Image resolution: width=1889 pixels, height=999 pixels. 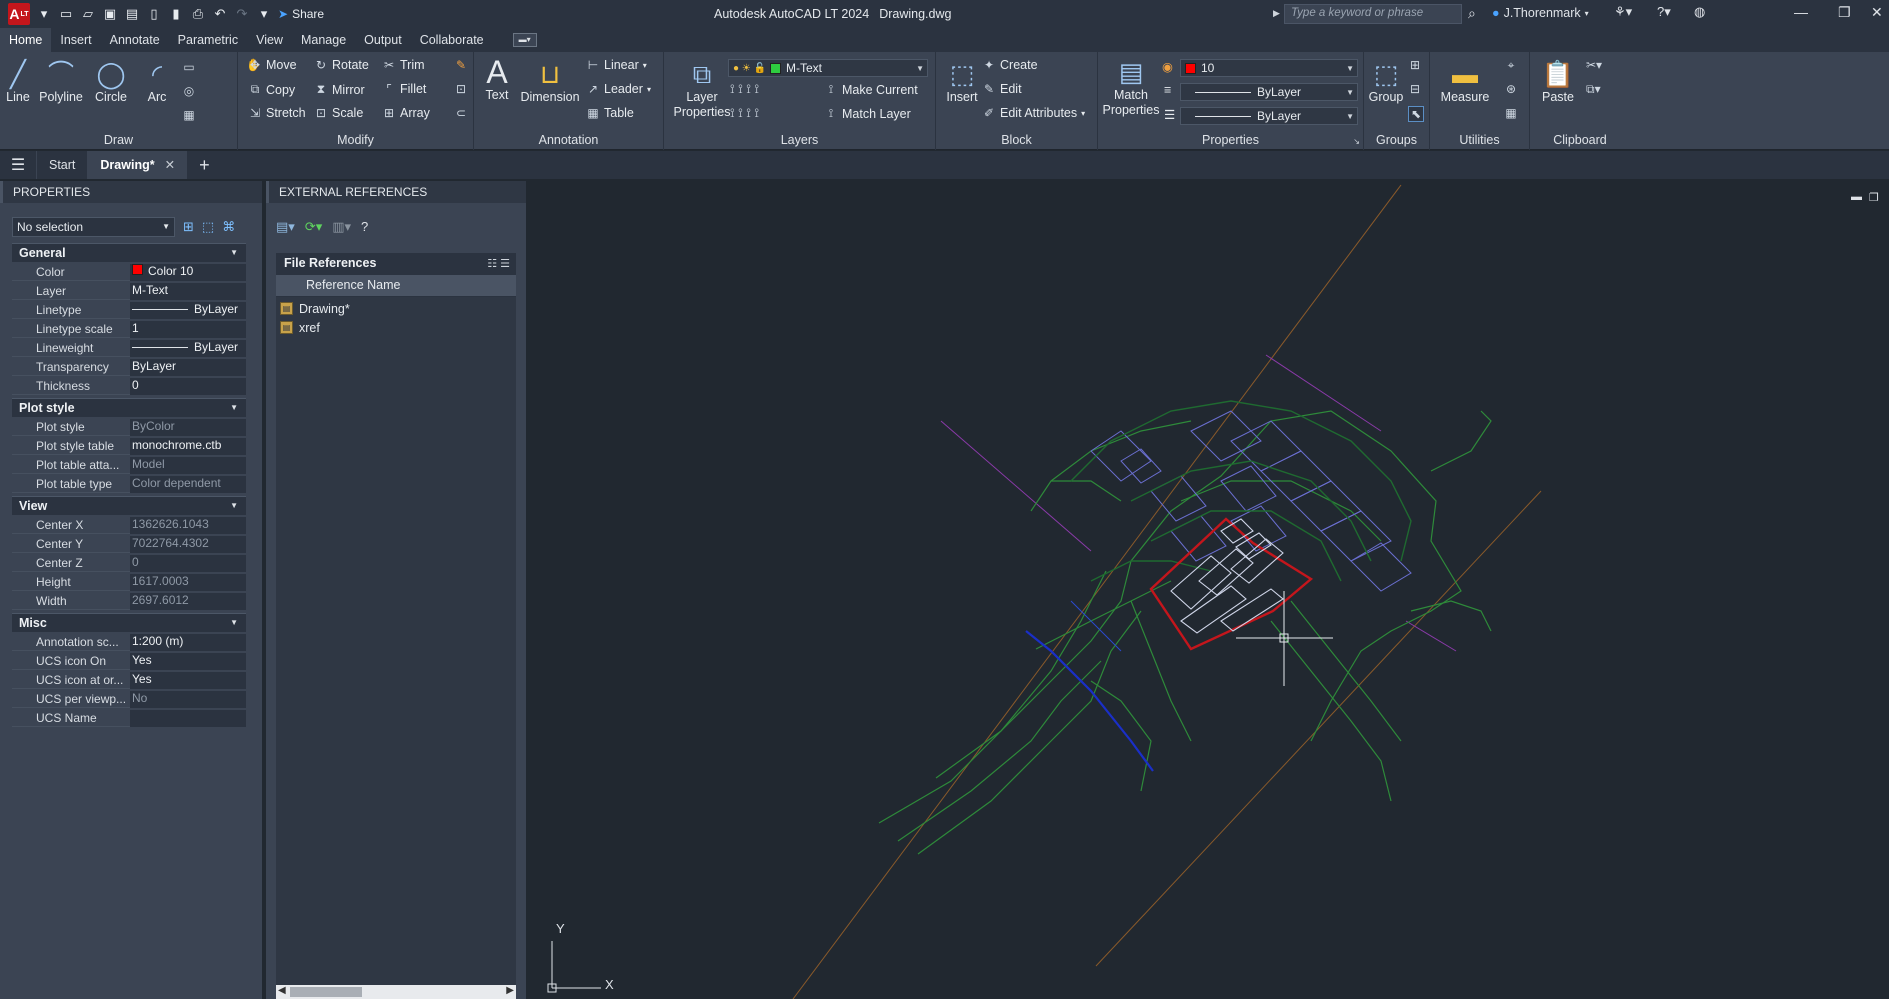 I want to click on close-tab-icon: ✕, so click(x=170, y=165).